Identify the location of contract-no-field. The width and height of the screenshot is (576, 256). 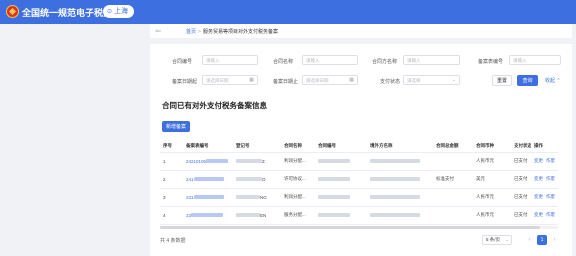
(230, 60).